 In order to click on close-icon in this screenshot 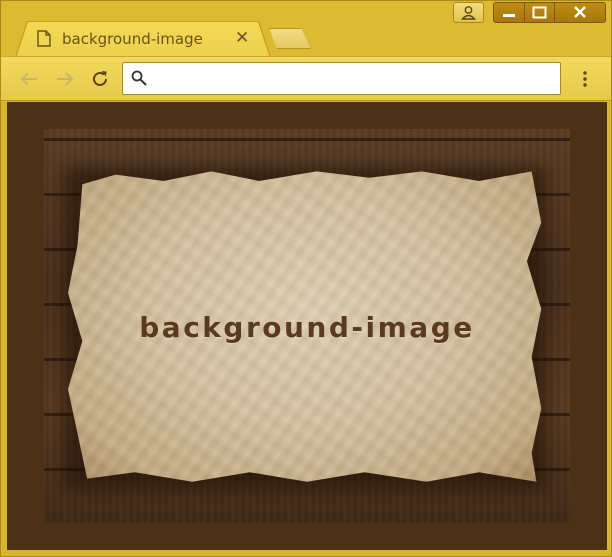, I will do `click(580, 12)`.